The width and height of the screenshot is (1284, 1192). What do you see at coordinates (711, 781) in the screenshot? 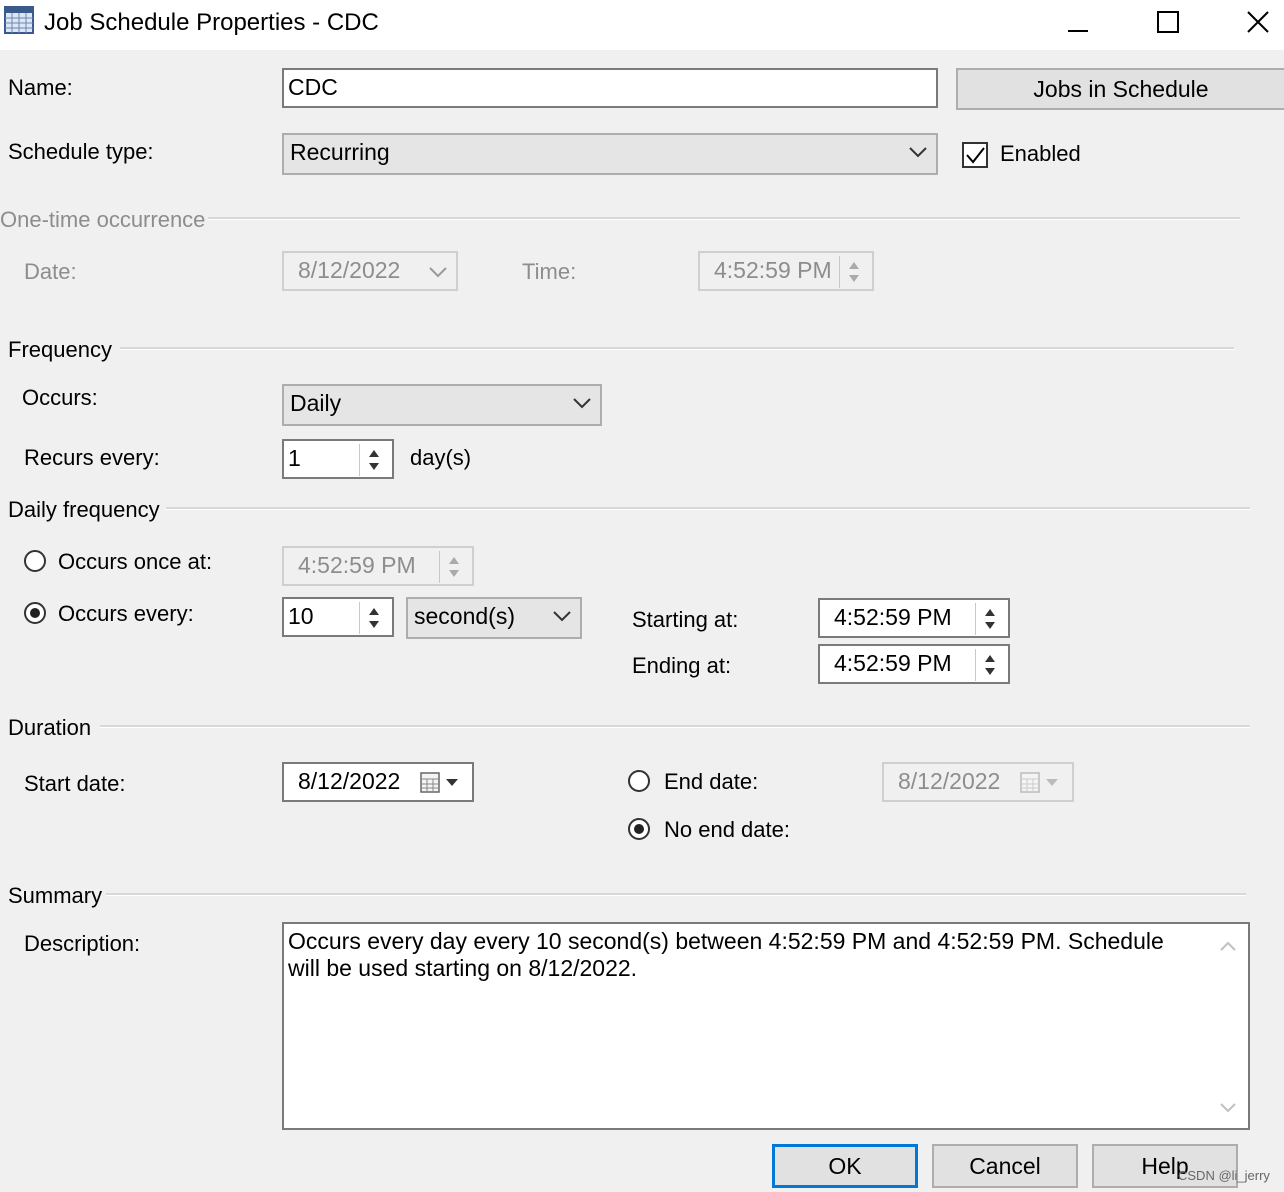
I see `end-date-label: End date:` at bounding box center [711, 781].